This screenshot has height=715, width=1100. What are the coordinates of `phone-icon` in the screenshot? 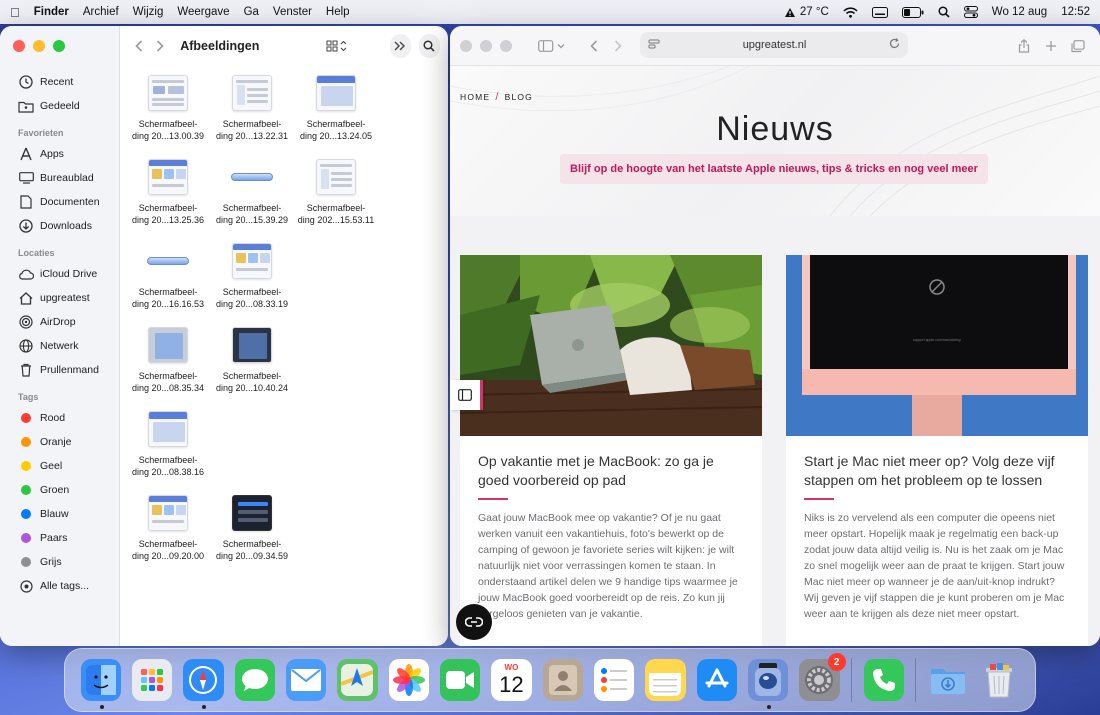 It's located at (883, 680).